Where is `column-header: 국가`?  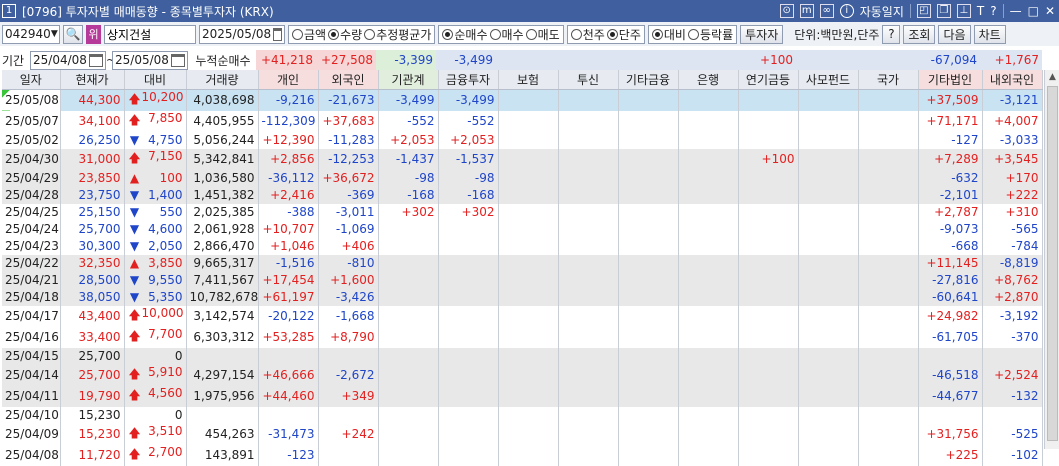
column-header: 국가 is located at coordinates (888, 80).